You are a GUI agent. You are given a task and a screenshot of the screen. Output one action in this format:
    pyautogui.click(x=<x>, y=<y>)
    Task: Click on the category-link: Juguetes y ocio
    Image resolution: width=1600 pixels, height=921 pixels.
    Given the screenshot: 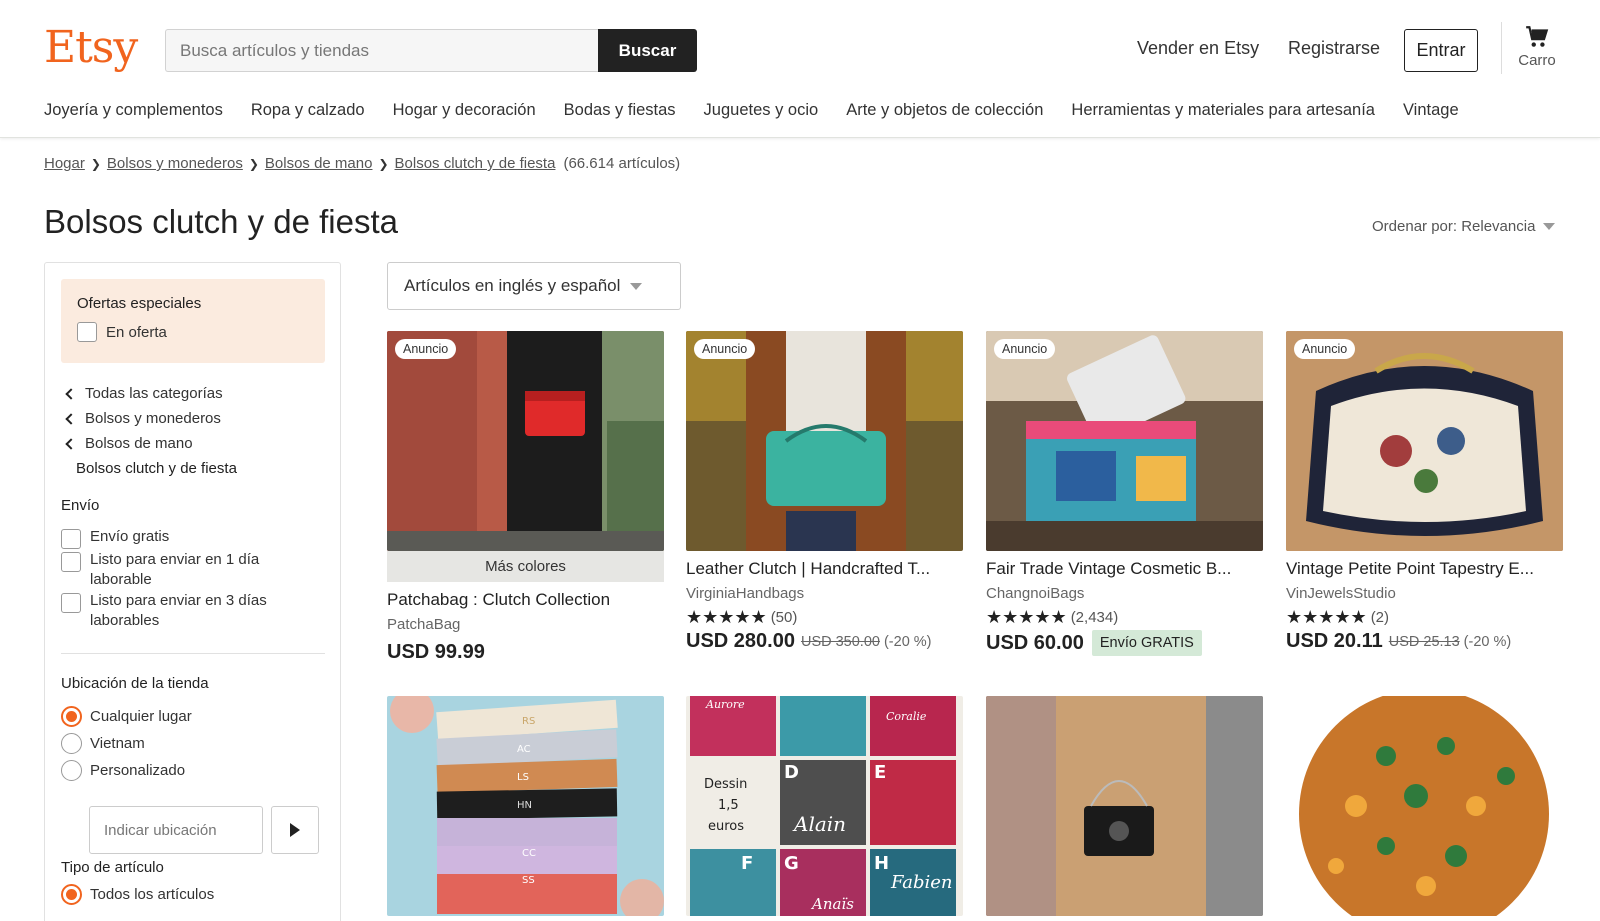 What is the action you would take?
    pyautogui.click(x=761, y=110)
    